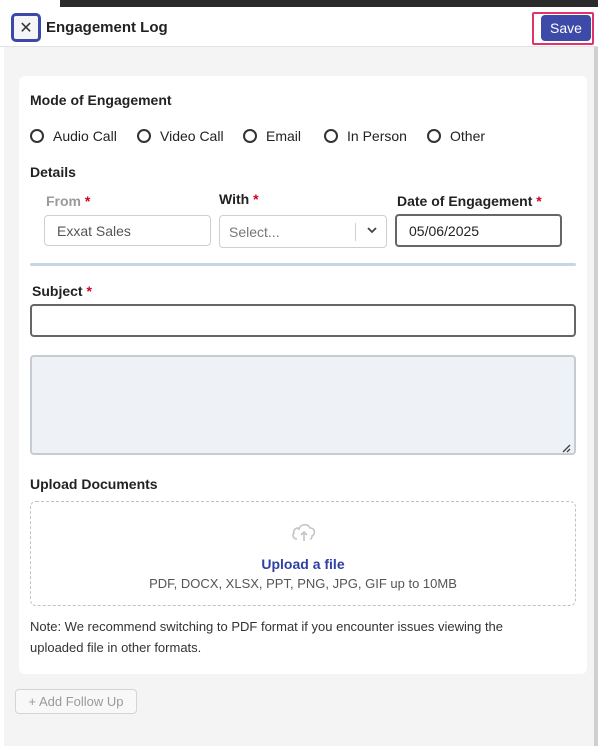 The image size is (598, 746). What do you see at coordinates (85, 136) in the screenshot?
I see `radio-label: Audio Call` at bounding box center [85, 136].